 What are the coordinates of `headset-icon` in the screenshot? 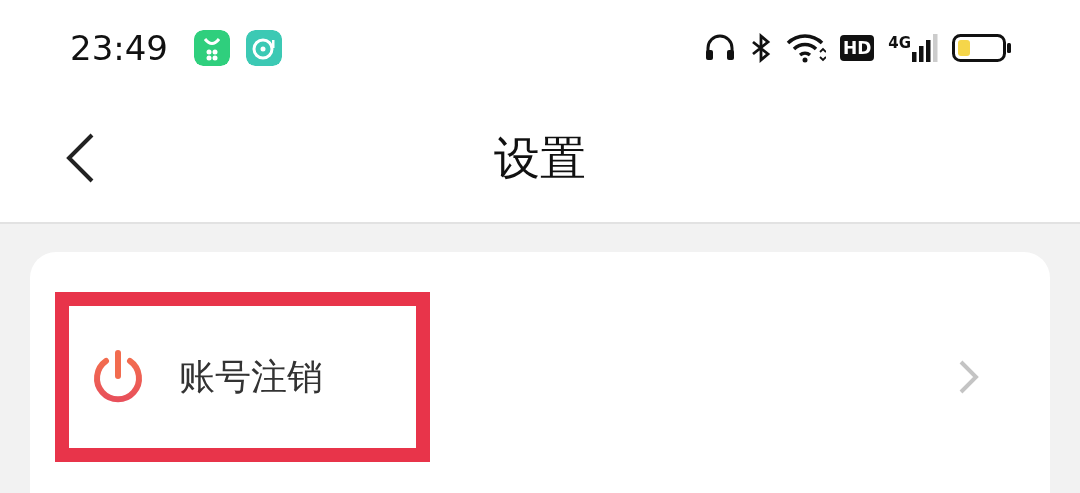 It's located at (719, 48).